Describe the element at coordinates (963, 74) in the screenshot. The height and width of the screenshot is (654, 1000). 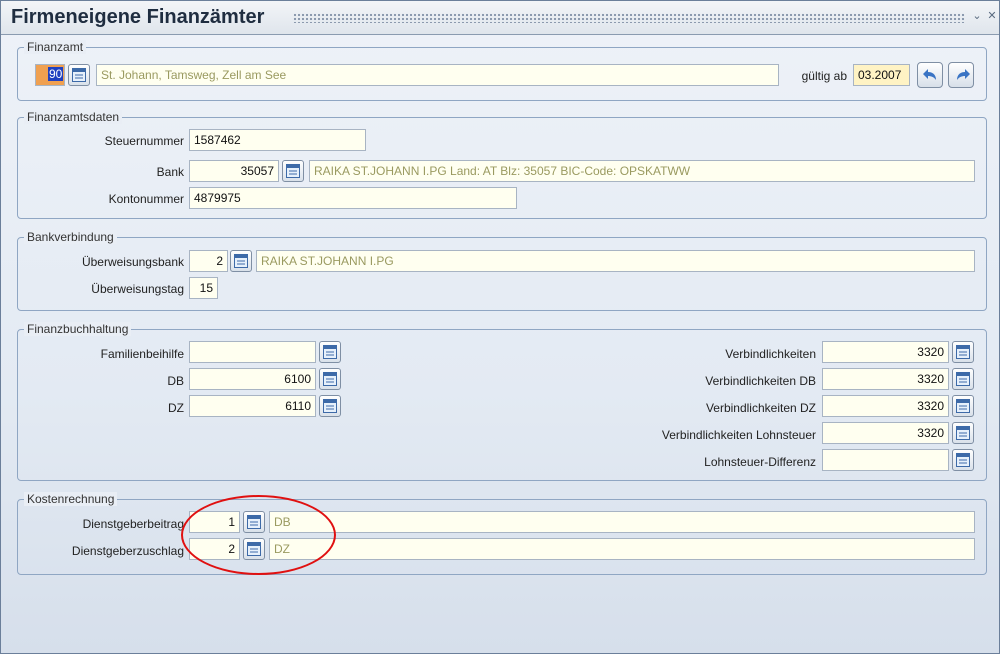
I see `arrow-forward-icon` at that location.